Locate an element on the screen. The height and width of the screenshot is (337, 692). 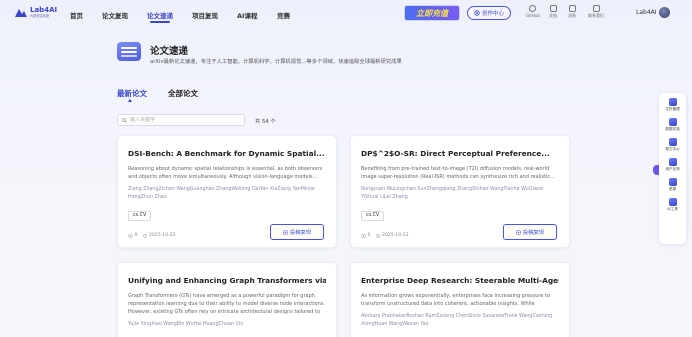
document-icon is located at coordinates (553, 8).